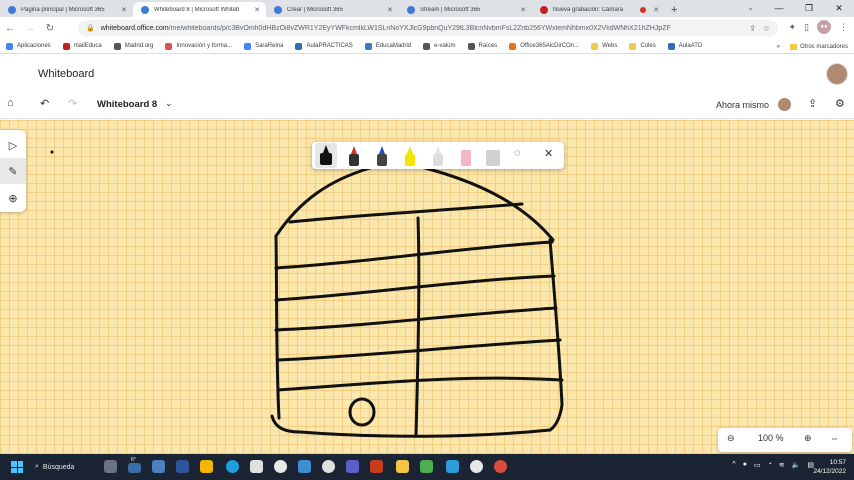  I want to click on bookmark-item: Coles, so click(642, 46).